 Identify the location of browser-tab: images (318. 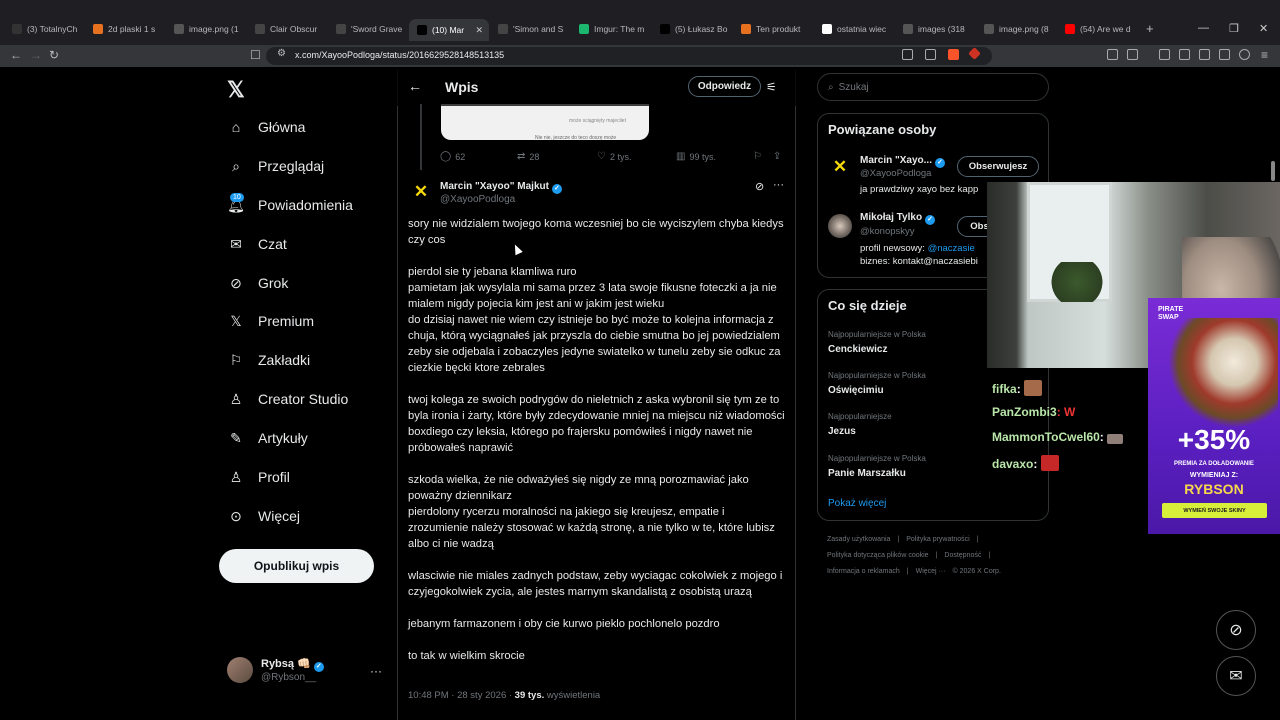
(935, 29).